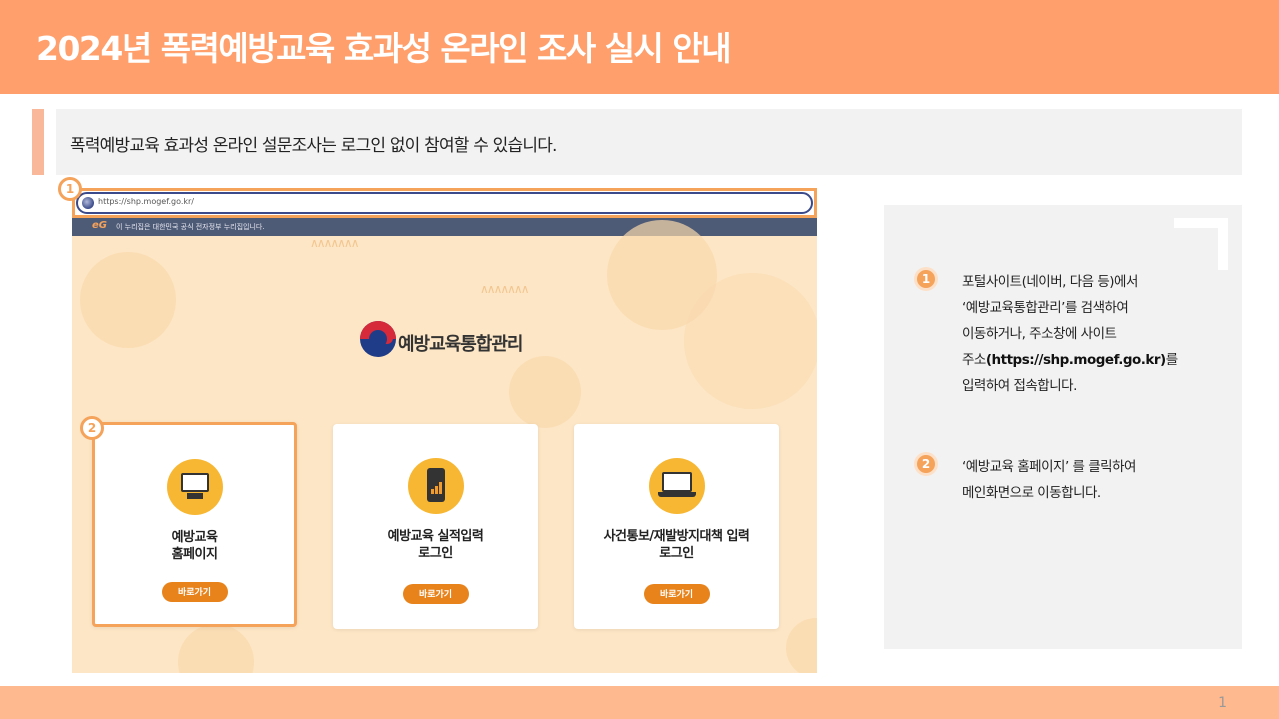 The width and height of the screenshot is (1279, 719). What do you see at coordinates (384, 48) in the screenshot?
I see `page-title: 2024년 폭력예방교육 효과성 온라인 조사 실시 안내` at bounding box center [384, 48].